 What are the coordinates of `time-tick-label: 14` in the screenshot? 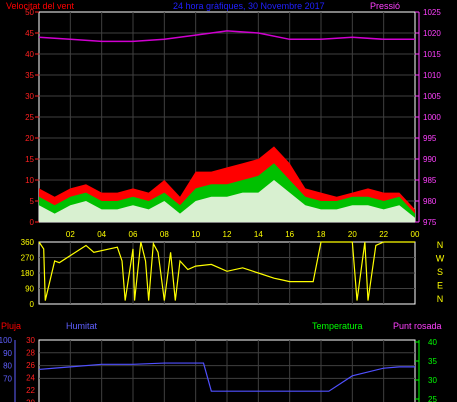 It's located at (258, 234).